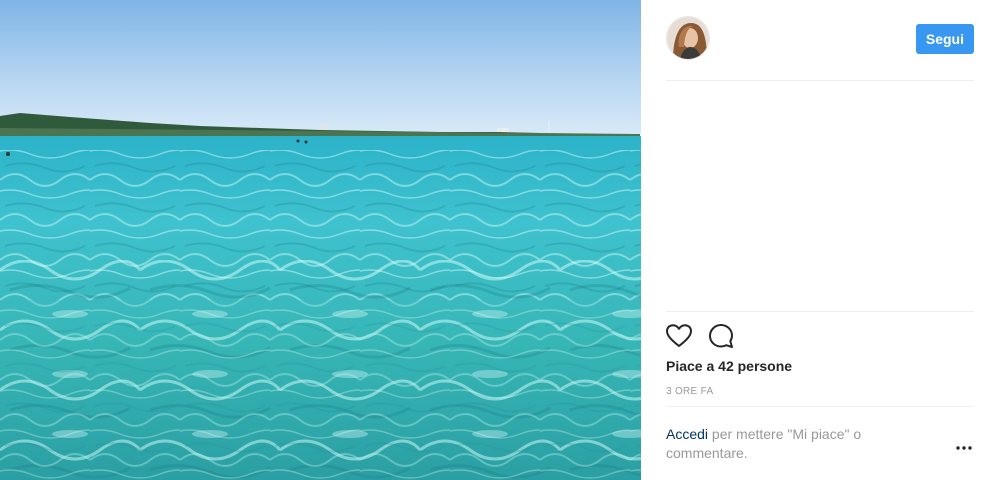  I want to click on heart-icon, so click(679, 335).